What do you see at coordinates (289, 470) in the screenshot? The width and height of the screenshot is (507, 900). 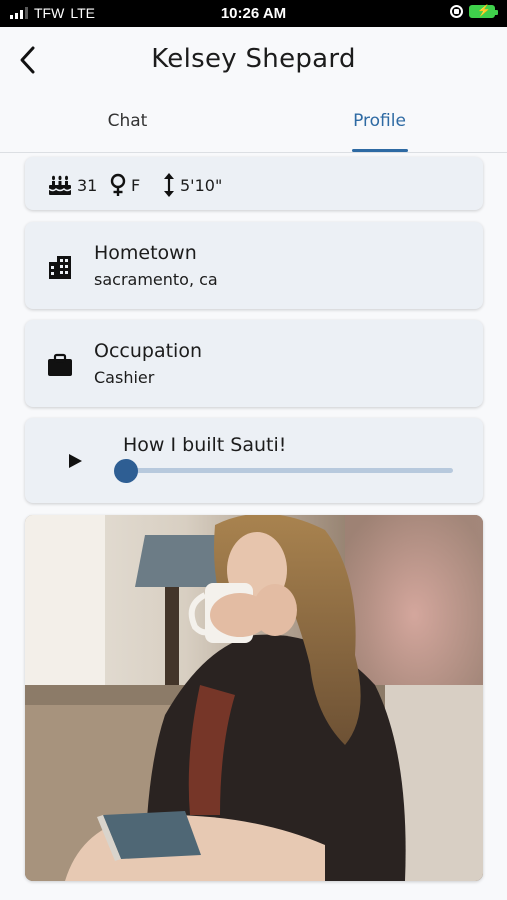 I see `audio-progress-track` at bounding box center [289, 470].